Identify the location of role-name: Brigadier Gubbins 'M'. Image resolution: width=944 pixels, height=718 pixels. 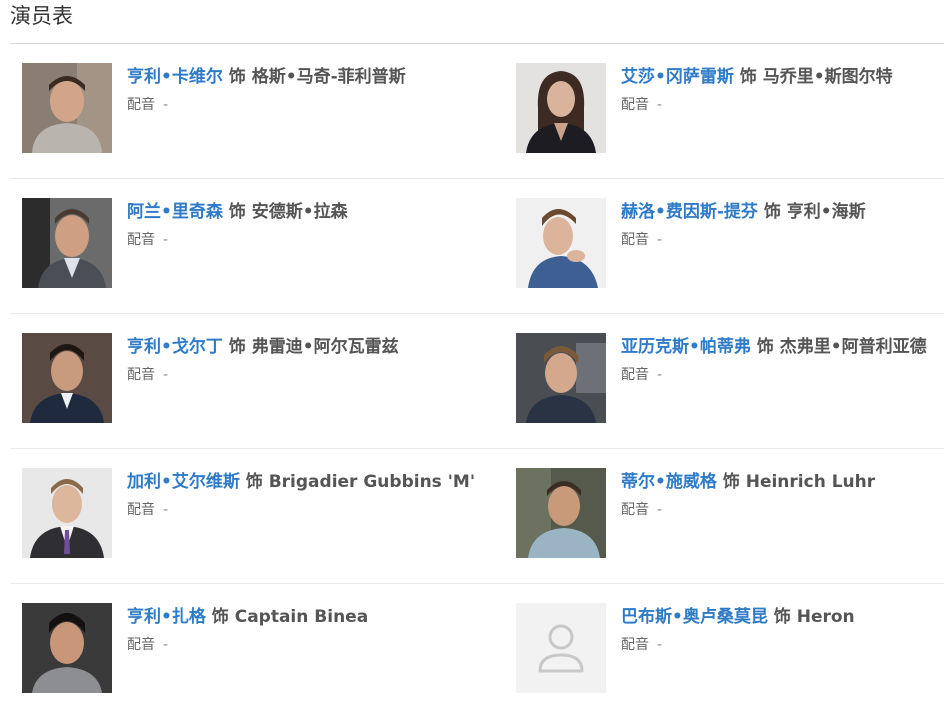
(372, 482).